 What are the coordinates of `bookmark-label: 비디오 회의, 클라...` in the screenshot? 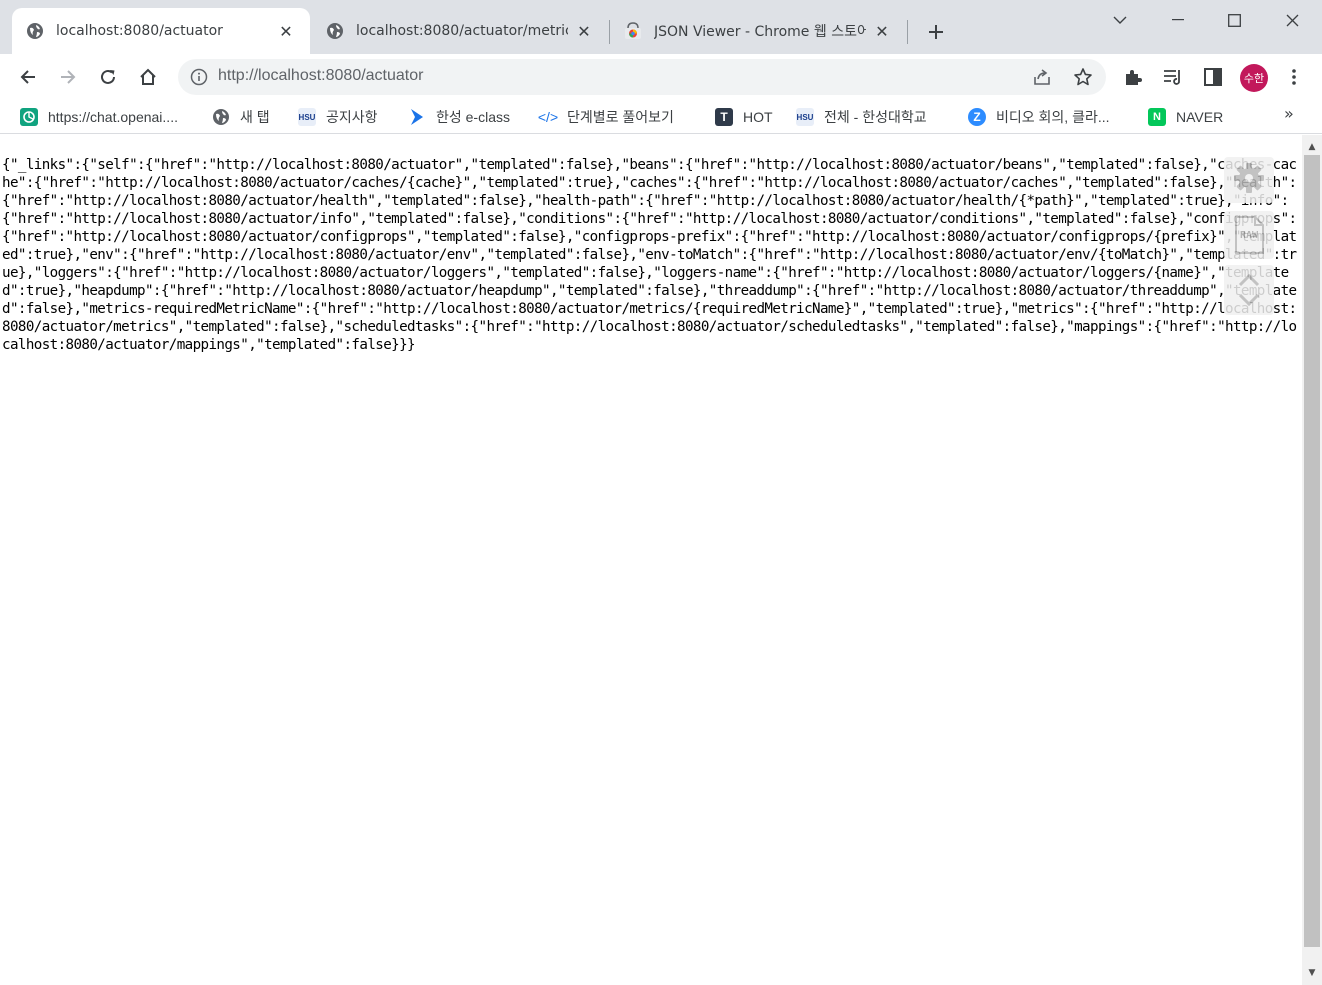 It's located at (1053, 117).